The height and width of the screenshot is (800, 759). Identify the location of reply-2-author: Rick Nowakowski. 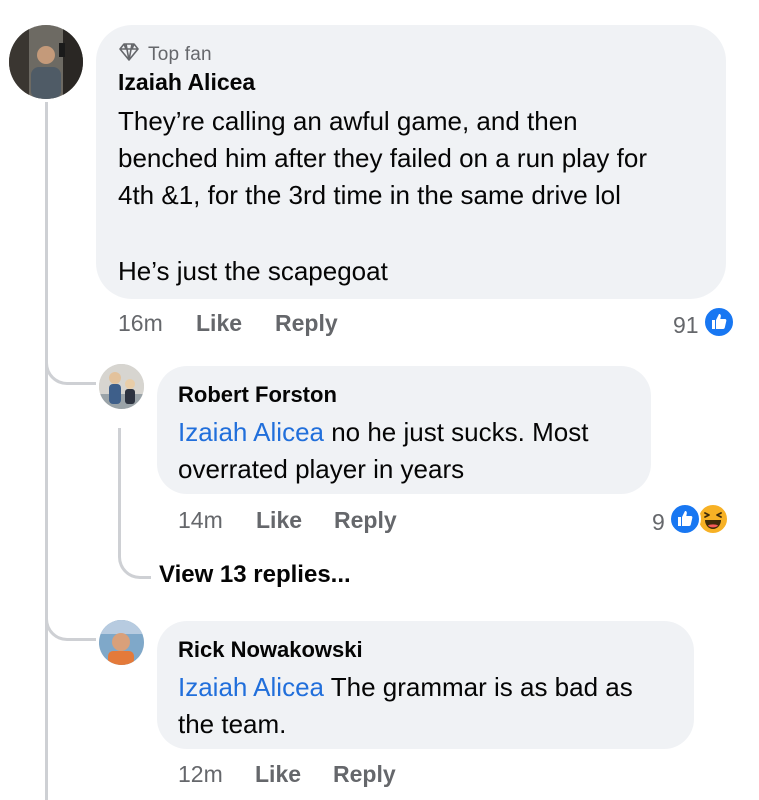
(270, 650).